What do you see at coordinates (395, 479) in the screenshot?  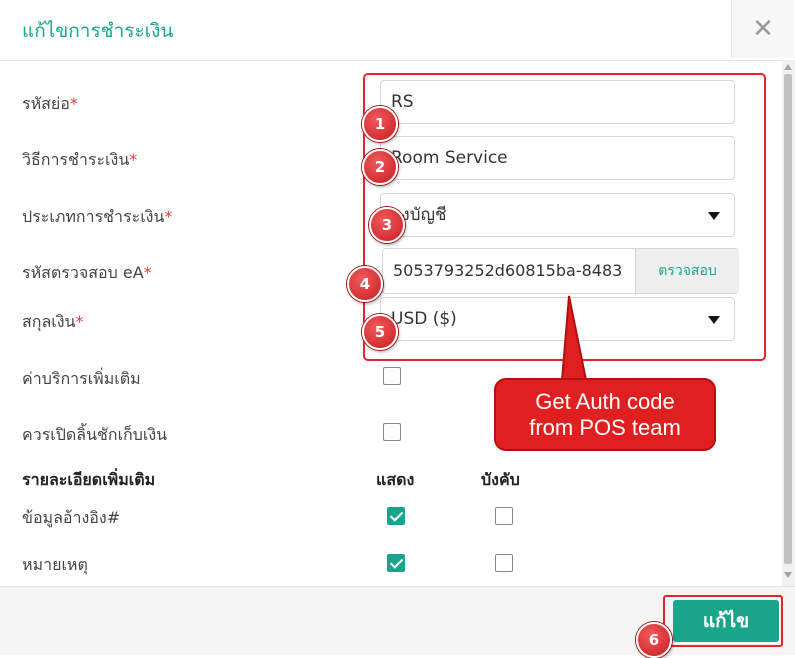 I see `show-column-header: แสดง` at bounding box center [395, 479].